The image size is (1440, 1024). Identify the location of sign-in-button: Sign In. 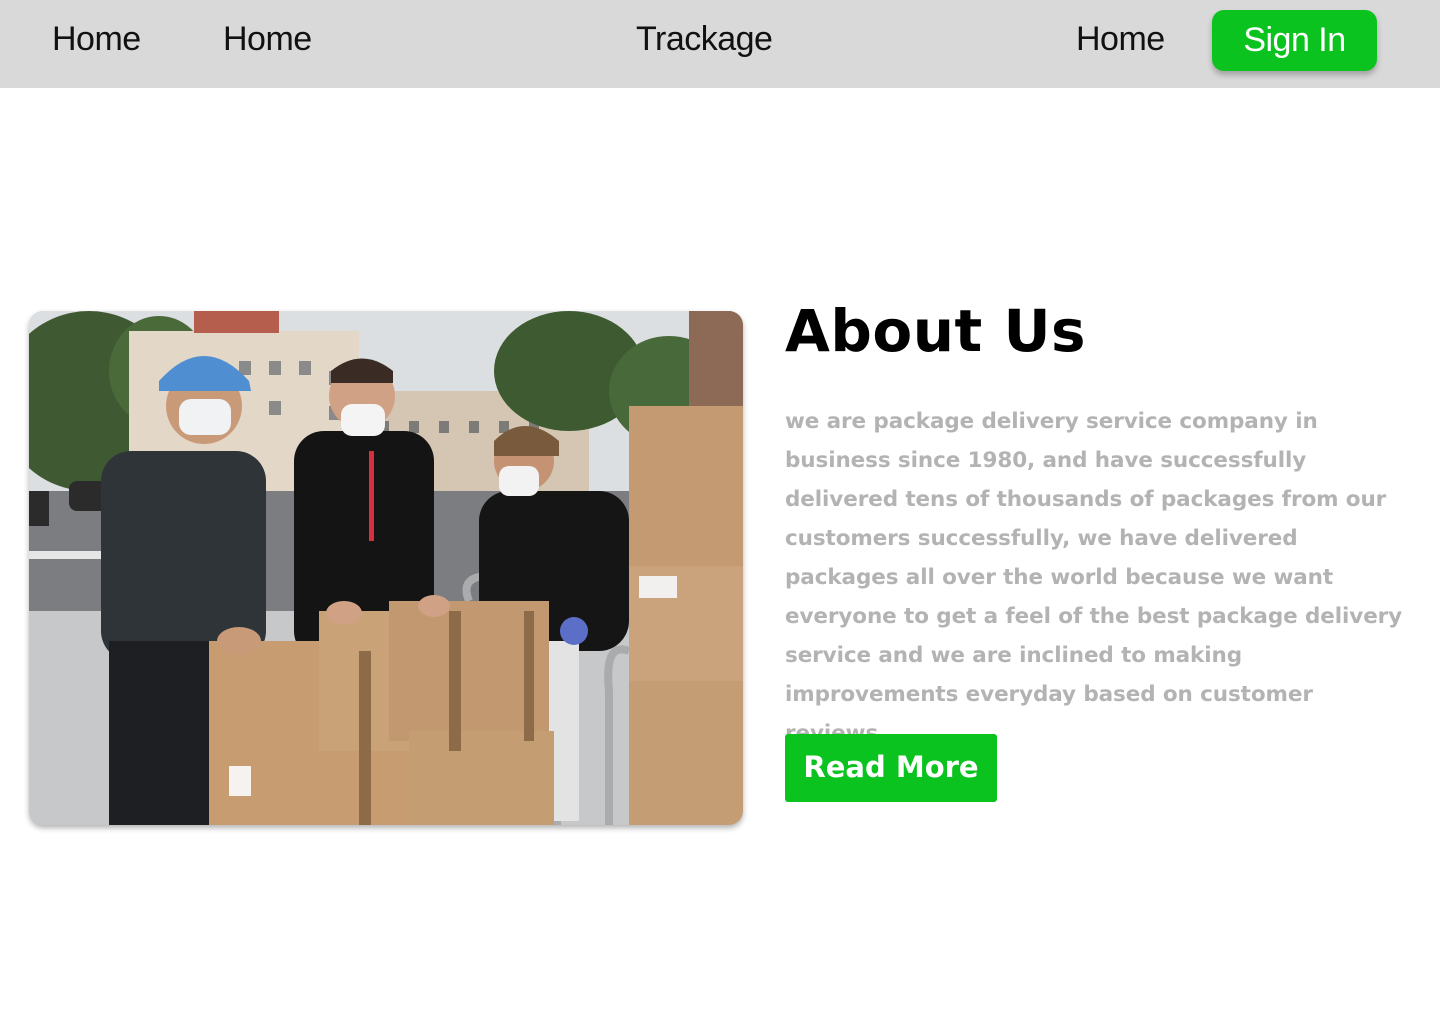
(1294, 40).